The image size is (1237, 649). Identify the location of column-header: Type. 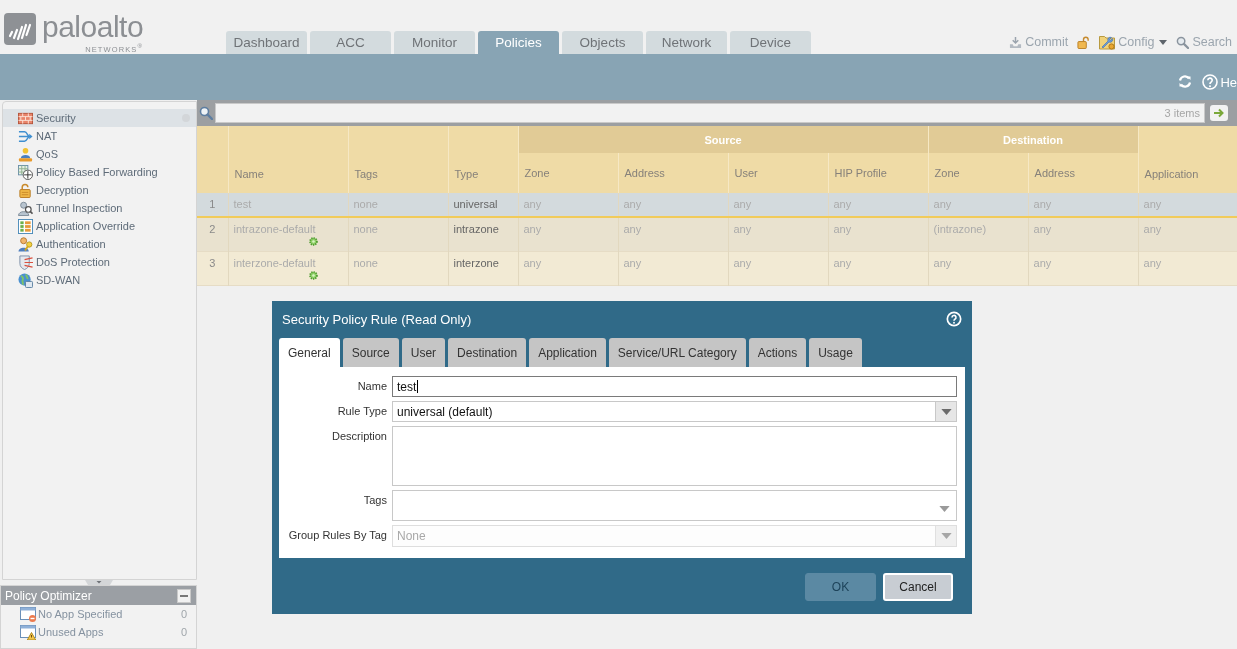
(483, 159).